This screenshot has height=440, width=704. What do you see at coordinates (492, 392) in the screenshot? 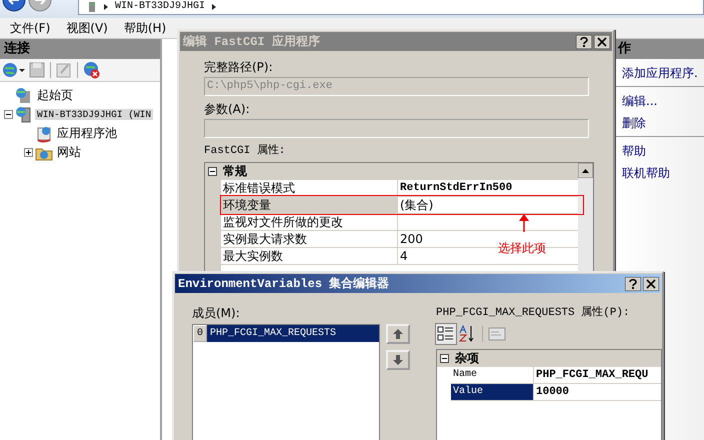
I see `property-name: Value` at bounding box center [492, 392].